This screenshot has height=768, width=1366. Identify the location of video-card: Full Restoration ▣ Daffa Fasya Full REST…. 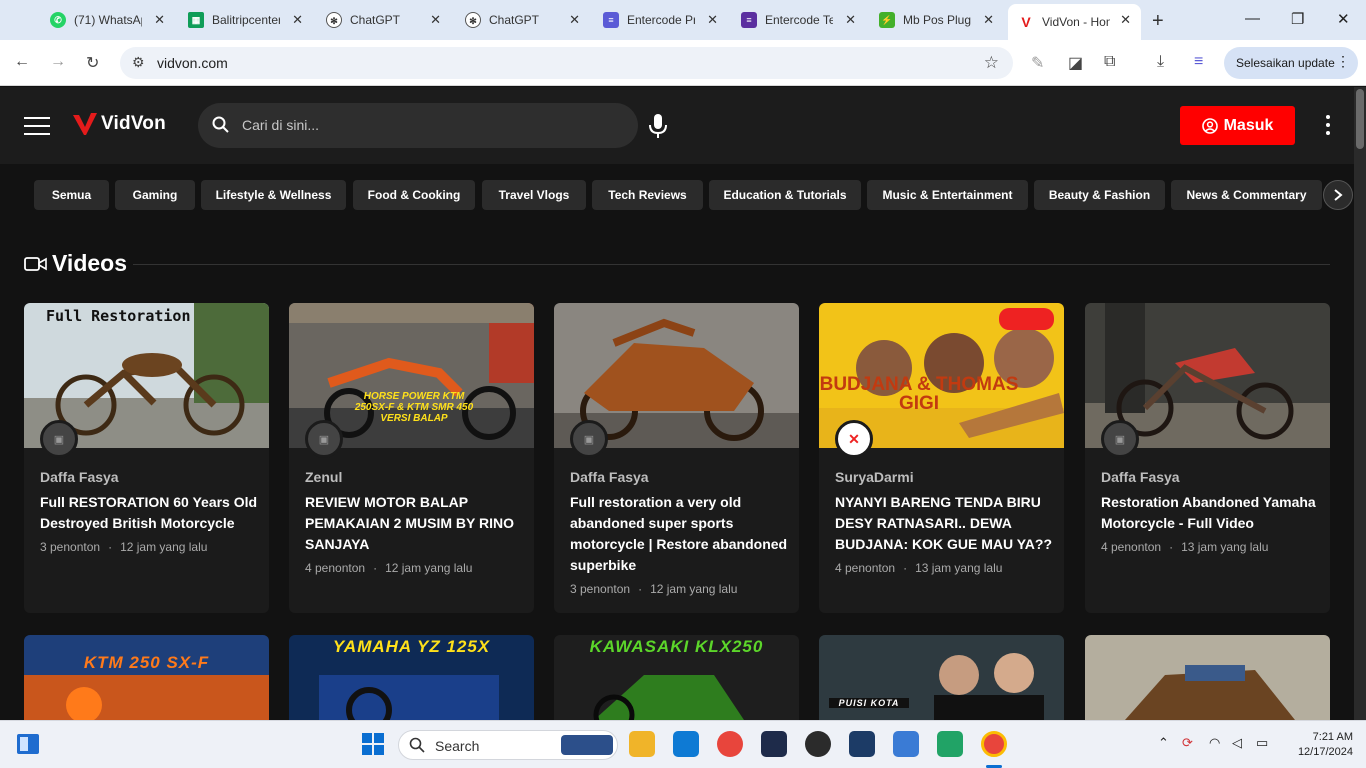
(146, 458).